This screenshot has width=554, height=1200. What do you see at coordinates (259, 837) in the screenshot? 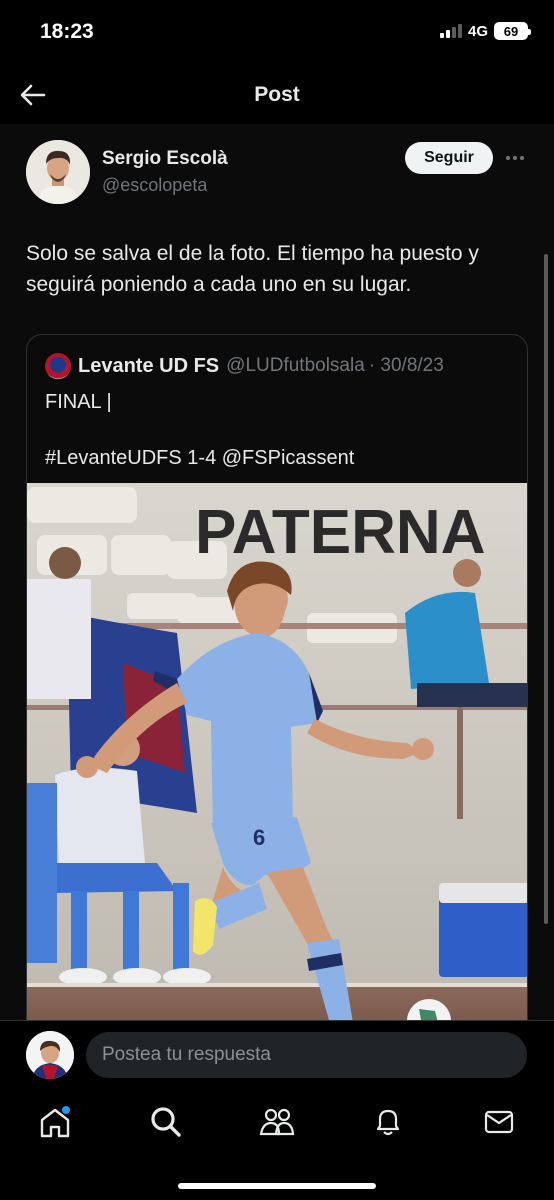
I see `jersey-number: 6` at bounding box center [259, 837].